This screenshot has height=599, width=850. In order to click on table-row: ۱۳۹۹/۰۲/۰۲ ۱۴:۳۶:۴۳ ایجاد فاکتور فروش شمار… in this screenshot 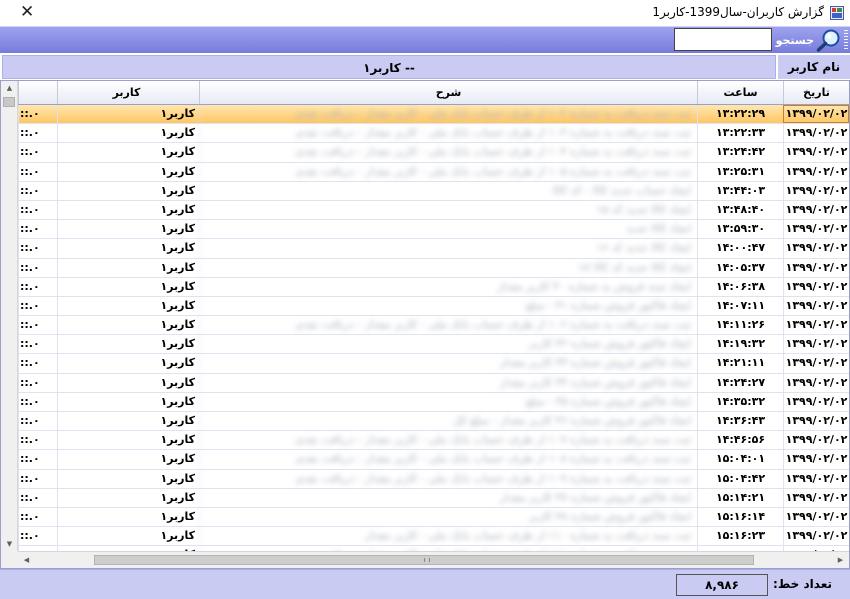, I will do `click(433, 422)`.